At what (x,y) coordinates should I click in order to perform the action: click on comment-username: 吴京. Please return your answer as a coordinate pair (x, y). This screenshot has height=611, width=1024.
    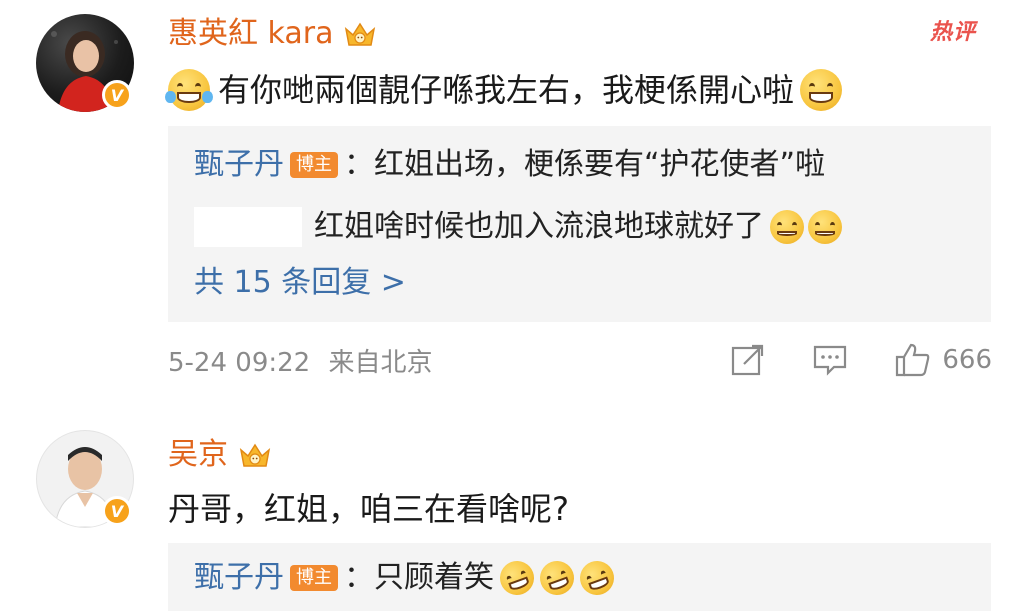
    Looking at the image, I should click on (220, 455).